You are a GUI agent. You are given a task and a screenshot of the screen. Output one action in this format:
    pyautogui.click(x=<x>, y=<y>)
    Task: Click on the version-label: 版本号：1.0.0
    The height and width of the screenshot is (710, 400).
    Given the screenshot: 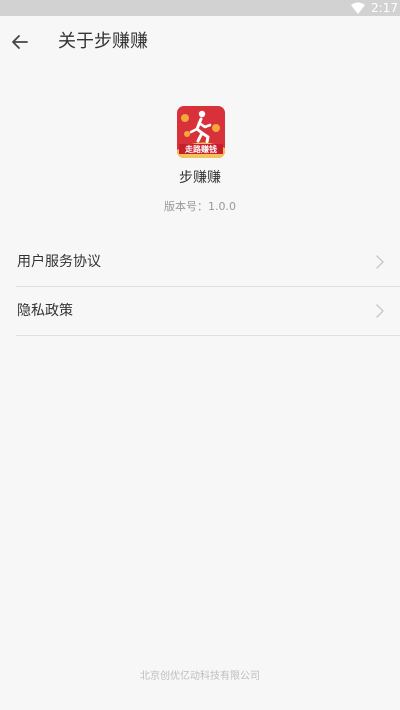 What is the action you would take?
    pyautogui.click(x=200, y=206)
    